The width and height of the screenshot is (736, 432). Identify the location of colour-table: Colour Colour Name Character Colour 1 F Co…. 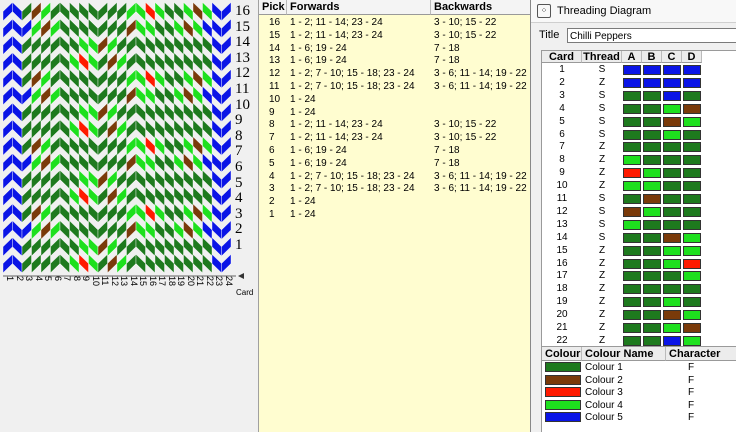
(638, 389).